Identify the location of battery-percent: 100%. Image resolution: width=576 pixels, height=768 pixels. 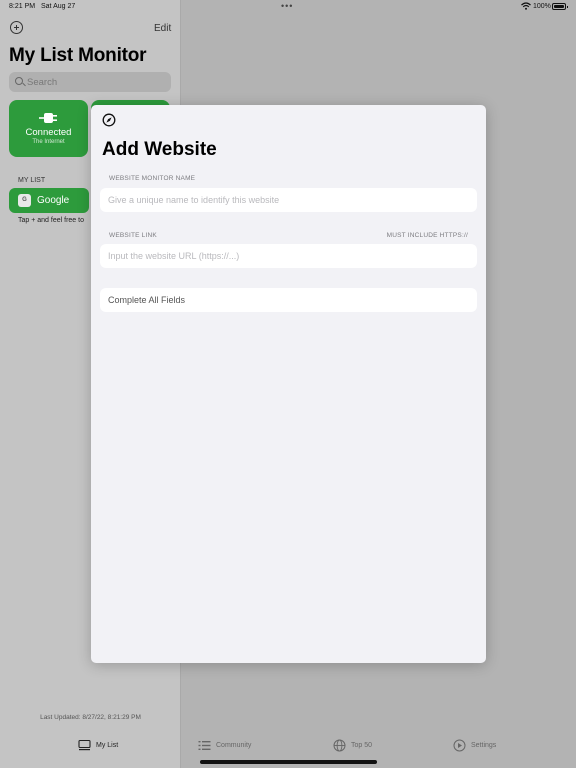
(542, 6).